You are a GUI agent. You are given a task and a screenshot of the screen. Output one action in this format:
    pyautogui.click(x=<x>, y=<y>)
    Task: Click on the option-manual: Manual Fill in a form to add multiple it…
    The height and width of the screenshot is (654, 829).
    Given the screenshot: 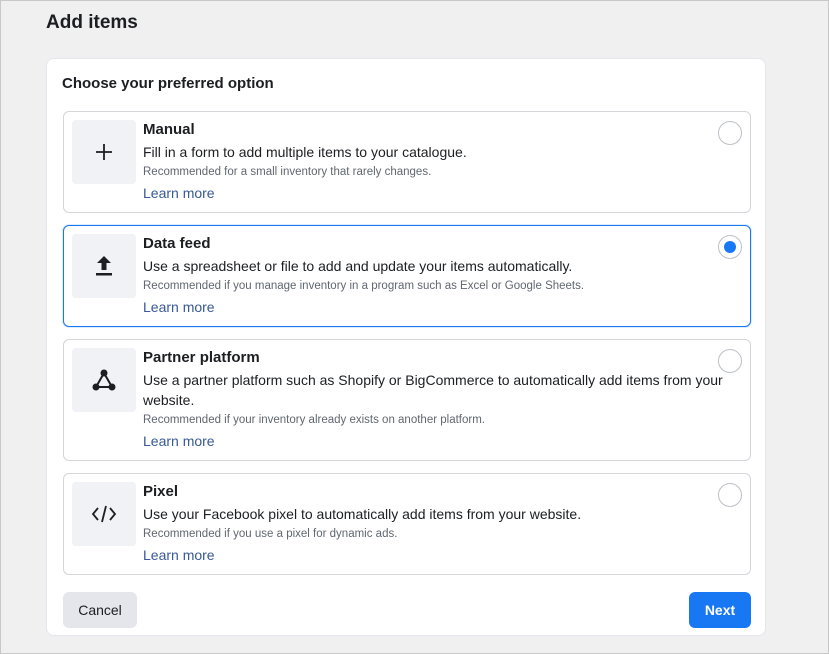 What is the action you would take?
    pyautogui.click(x=407, y=162)
    